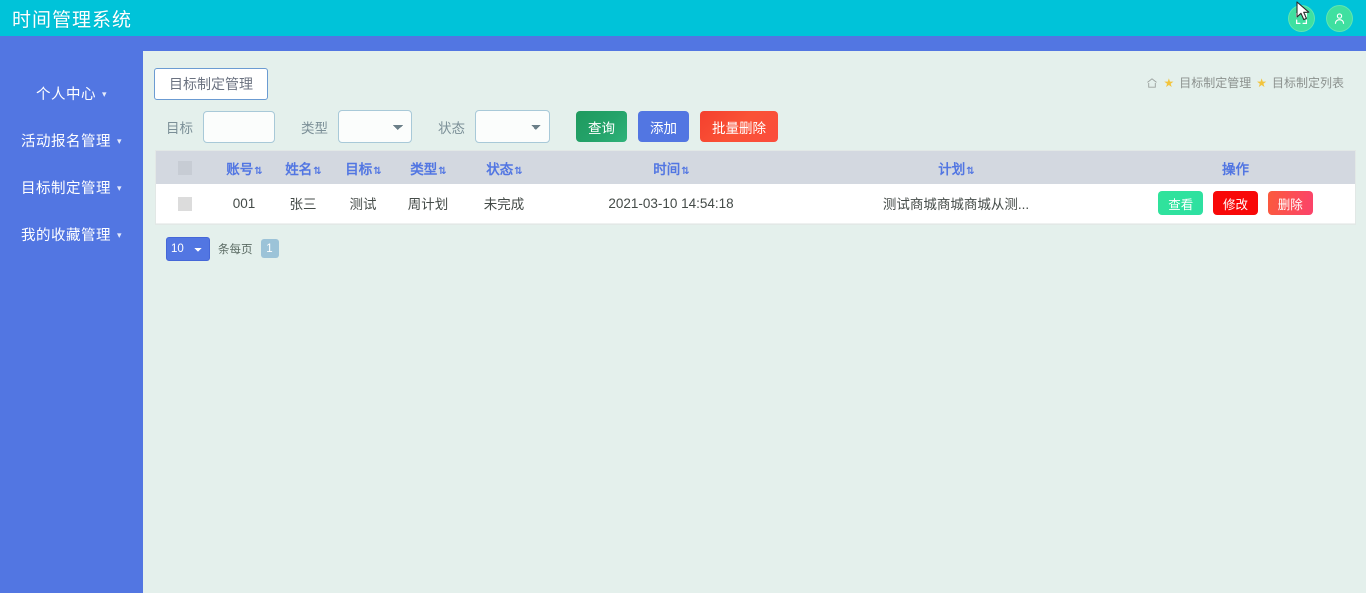  What do you see at coordinates (72, 20) in the screenshot?
I see `app-title: 时间管理系统` at bounding box center [72, 20].